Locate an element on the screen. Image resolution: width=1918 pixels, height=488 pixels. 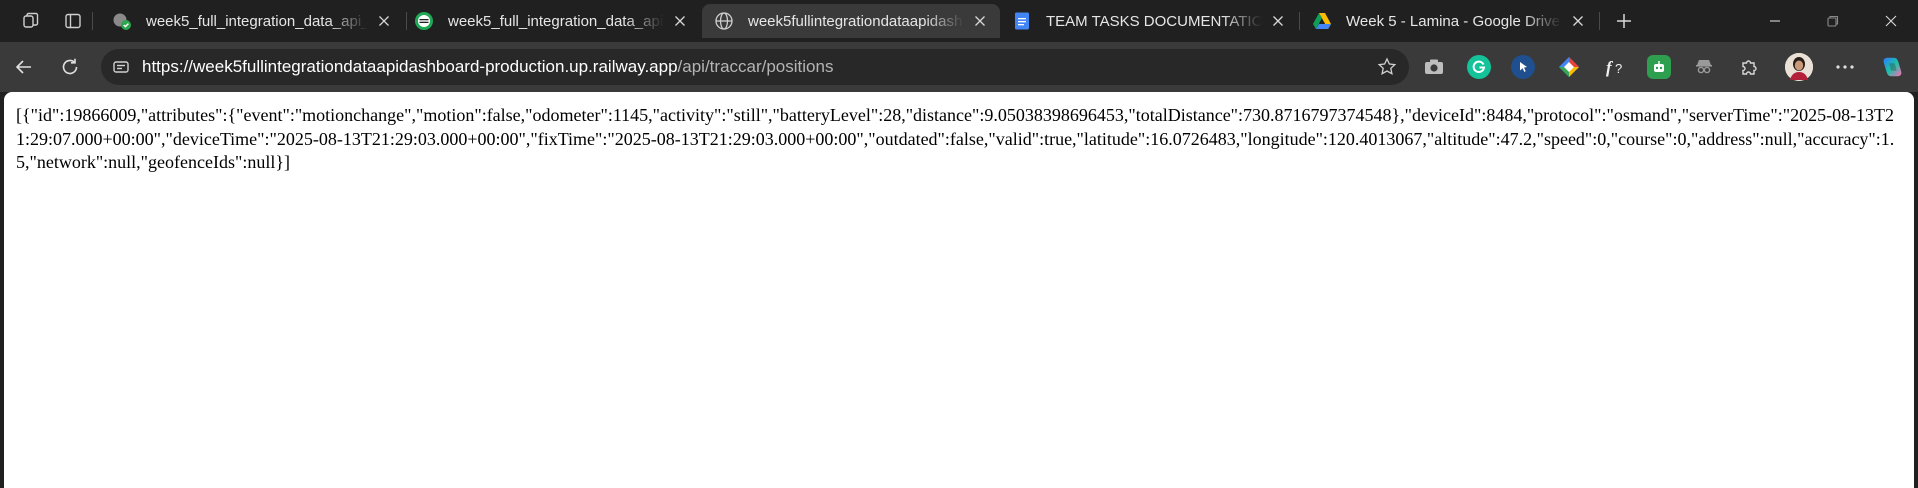
cursor-extension-icon is located at coordinates (1523, 67).